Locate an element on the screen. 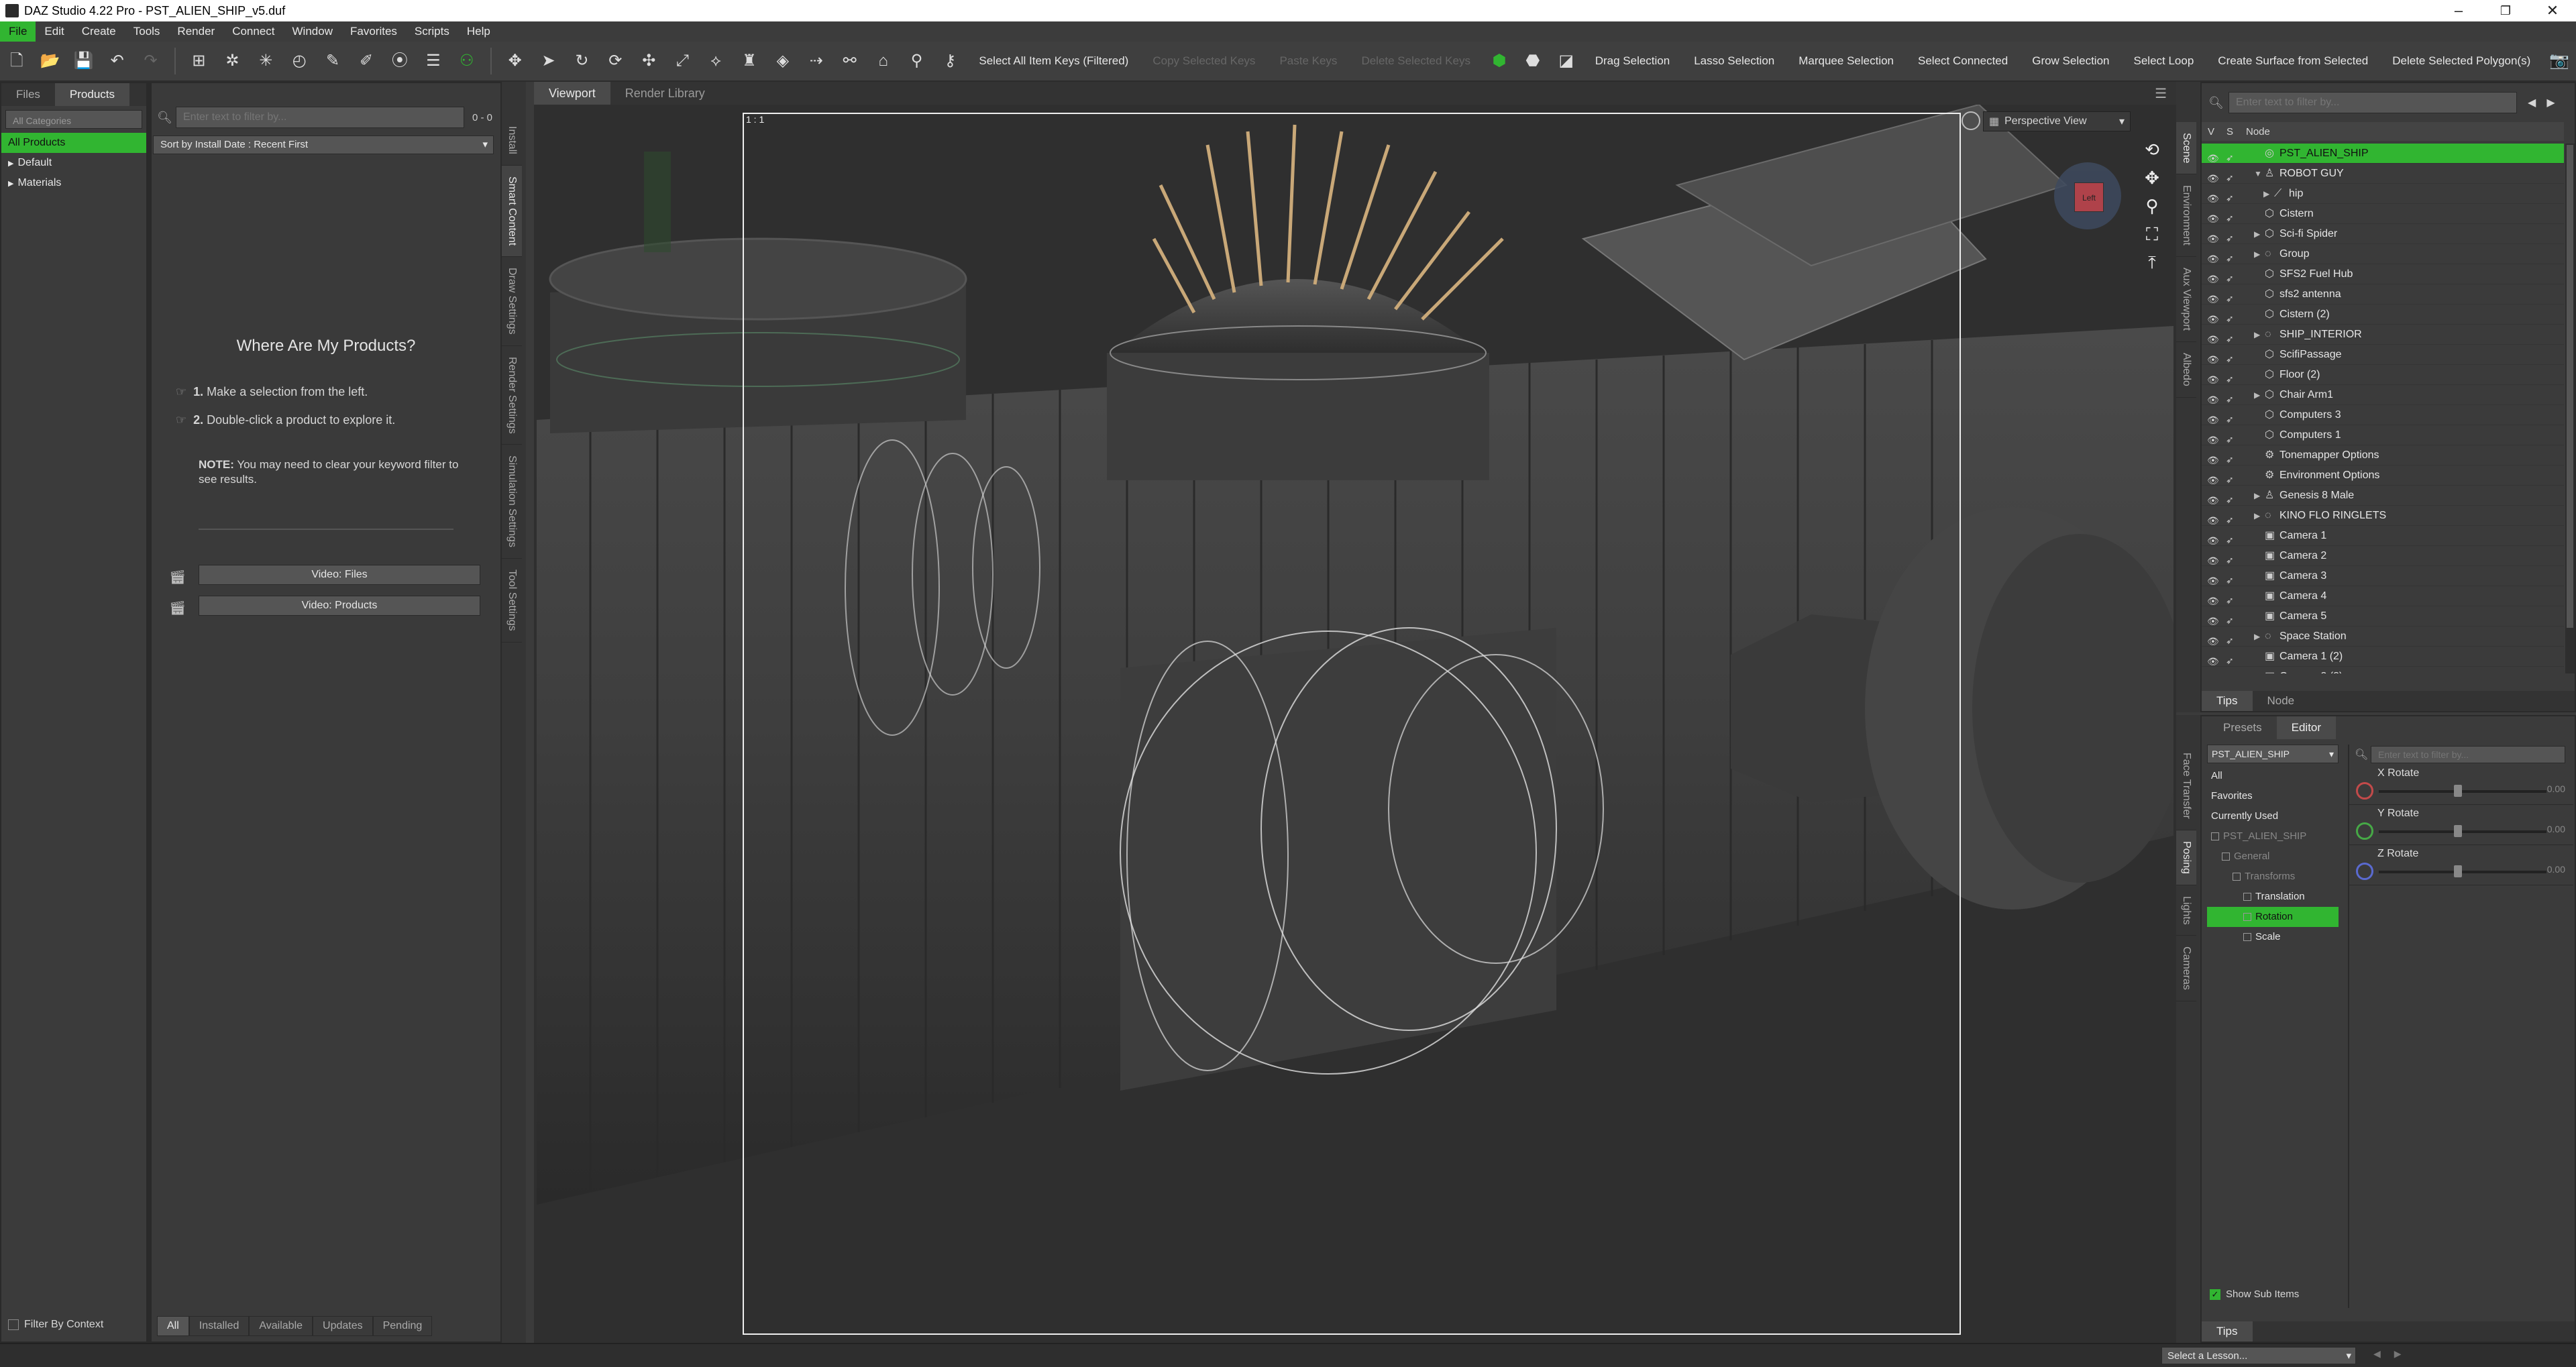 The height and width of the screenshot is (1367, 2576). view-cube: Left is located at coordinates (2087, 196).